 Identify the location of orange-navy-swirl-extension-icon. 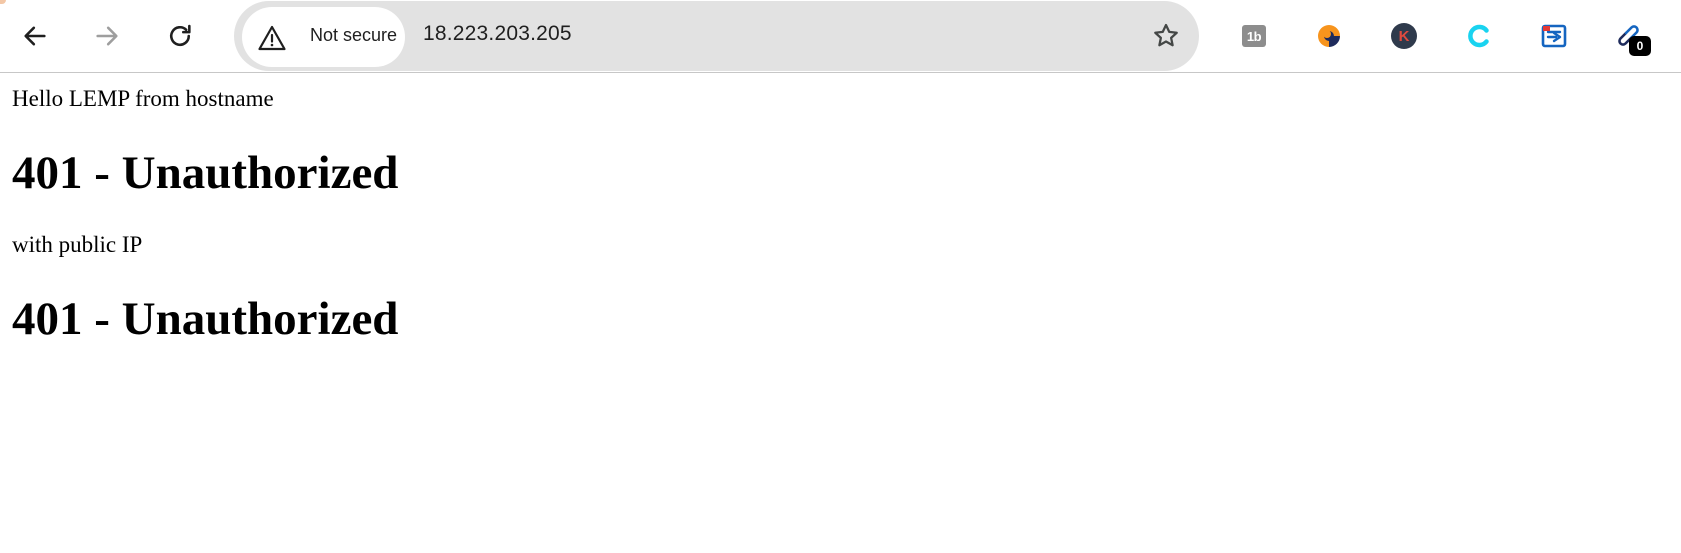
(1329, 36).